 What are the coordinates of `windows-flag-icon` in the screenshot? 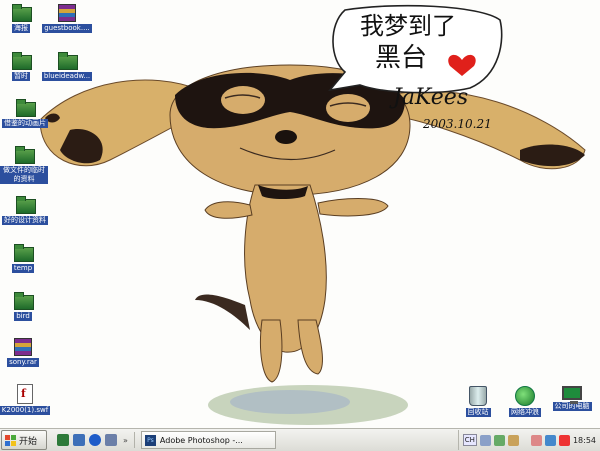 It's located at (10, 440).